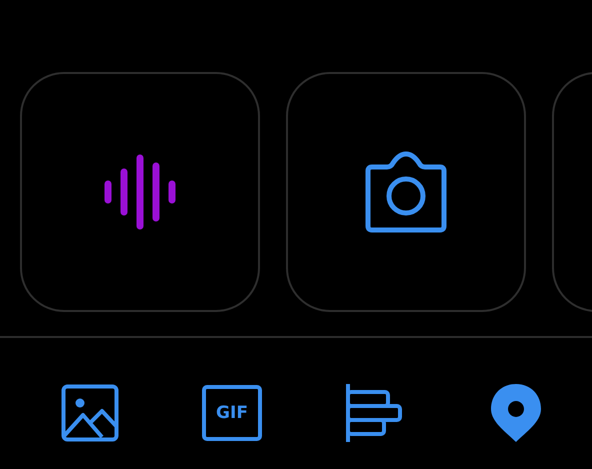  I want to click on location-pin-icon, so click(516, 413).